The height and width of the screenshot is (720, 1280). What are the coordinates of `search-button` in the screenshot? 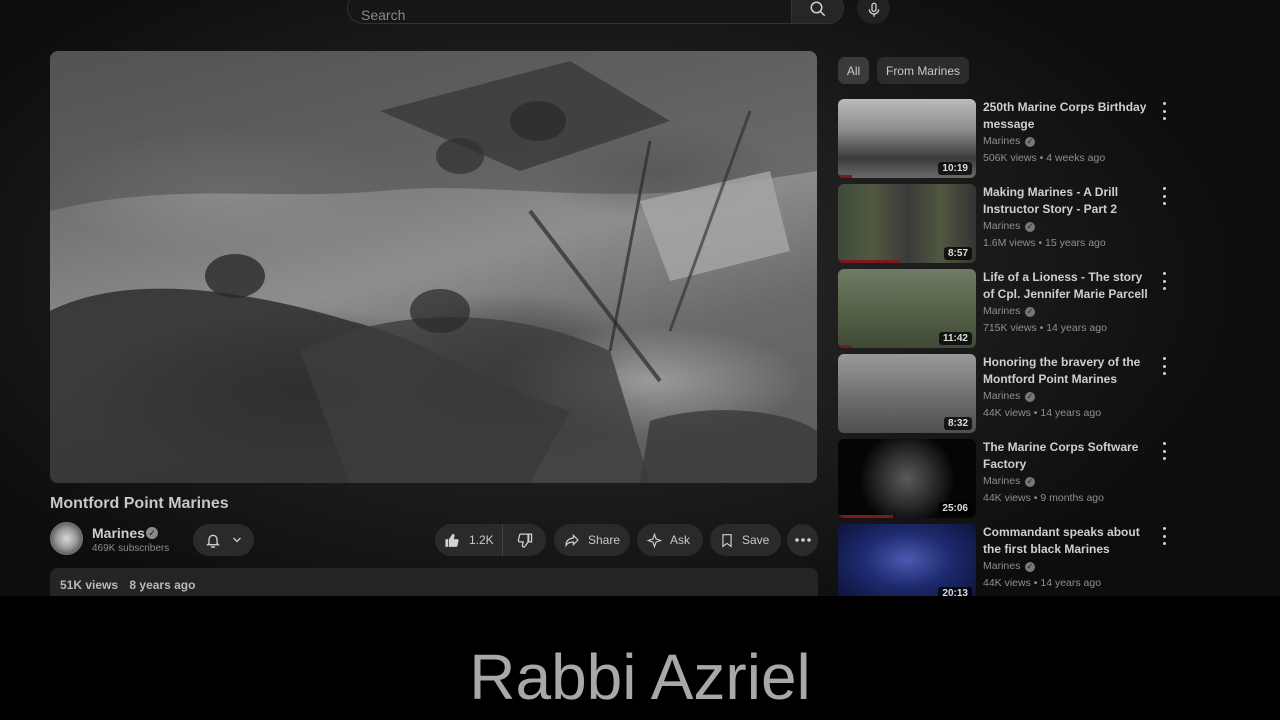 It's located at (817, 12).